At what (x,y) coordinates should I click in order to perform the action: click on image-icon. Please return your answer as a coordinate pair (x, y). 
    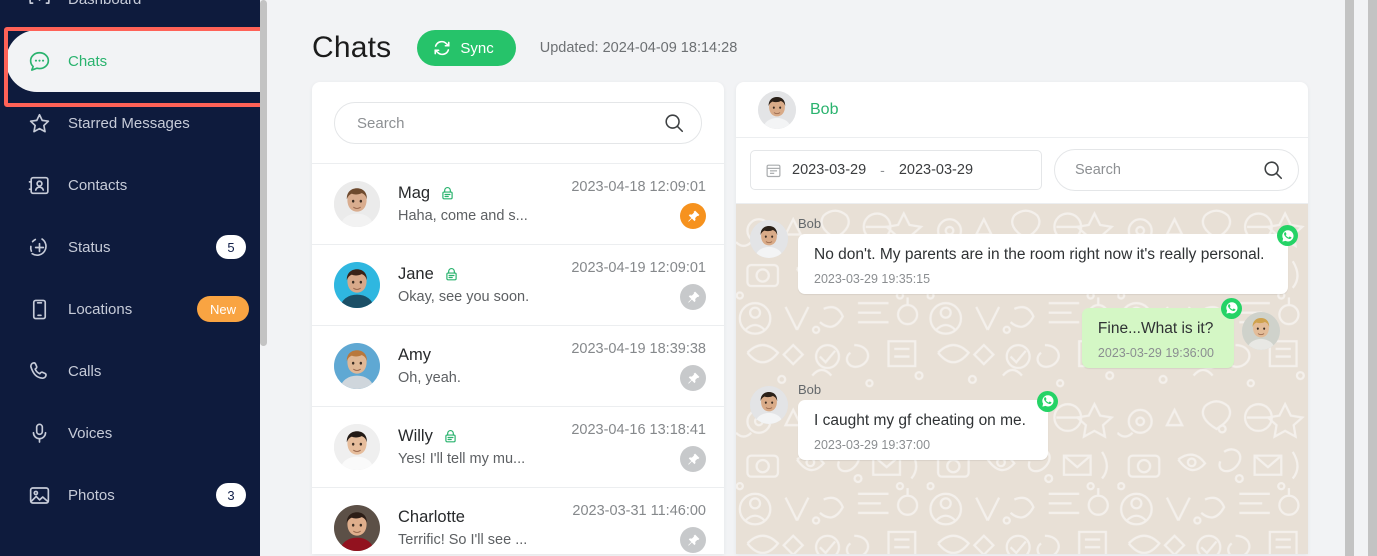
    Looking at the image, I should click on (39, 495).